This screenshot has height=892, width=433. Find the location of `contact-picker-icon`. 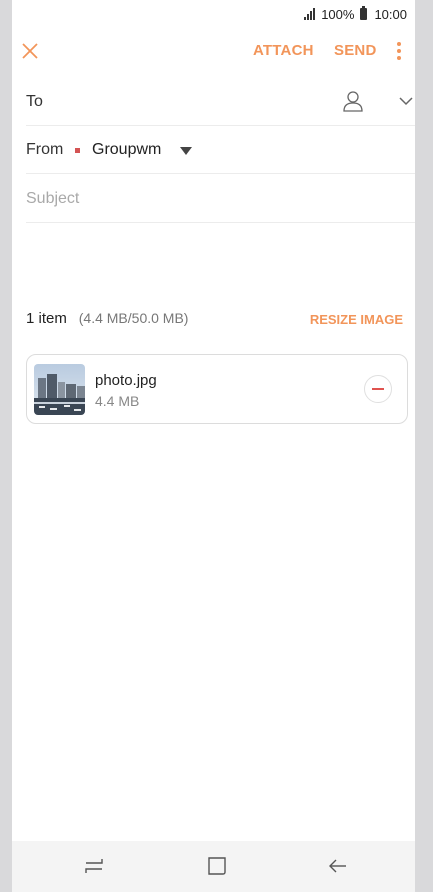

contact-picker-icon is located at coordinates (353, 101).